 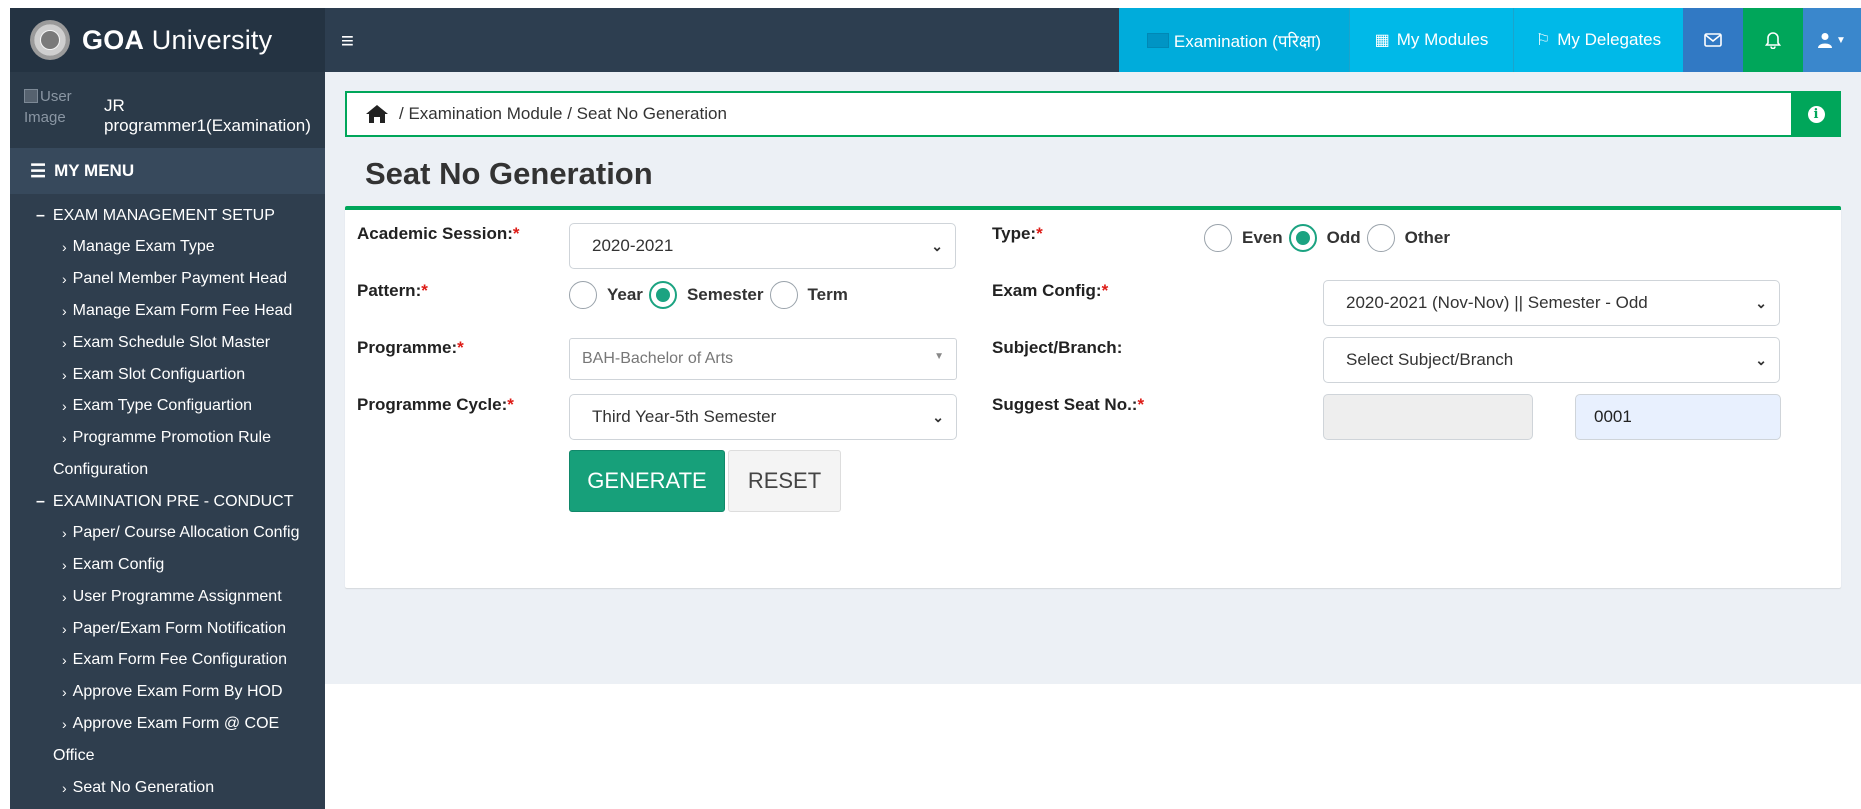 What do you see at coordinates (40, 215) in the screenshot?
I see `collapse-icon: –` at bounding box center [40, 215].